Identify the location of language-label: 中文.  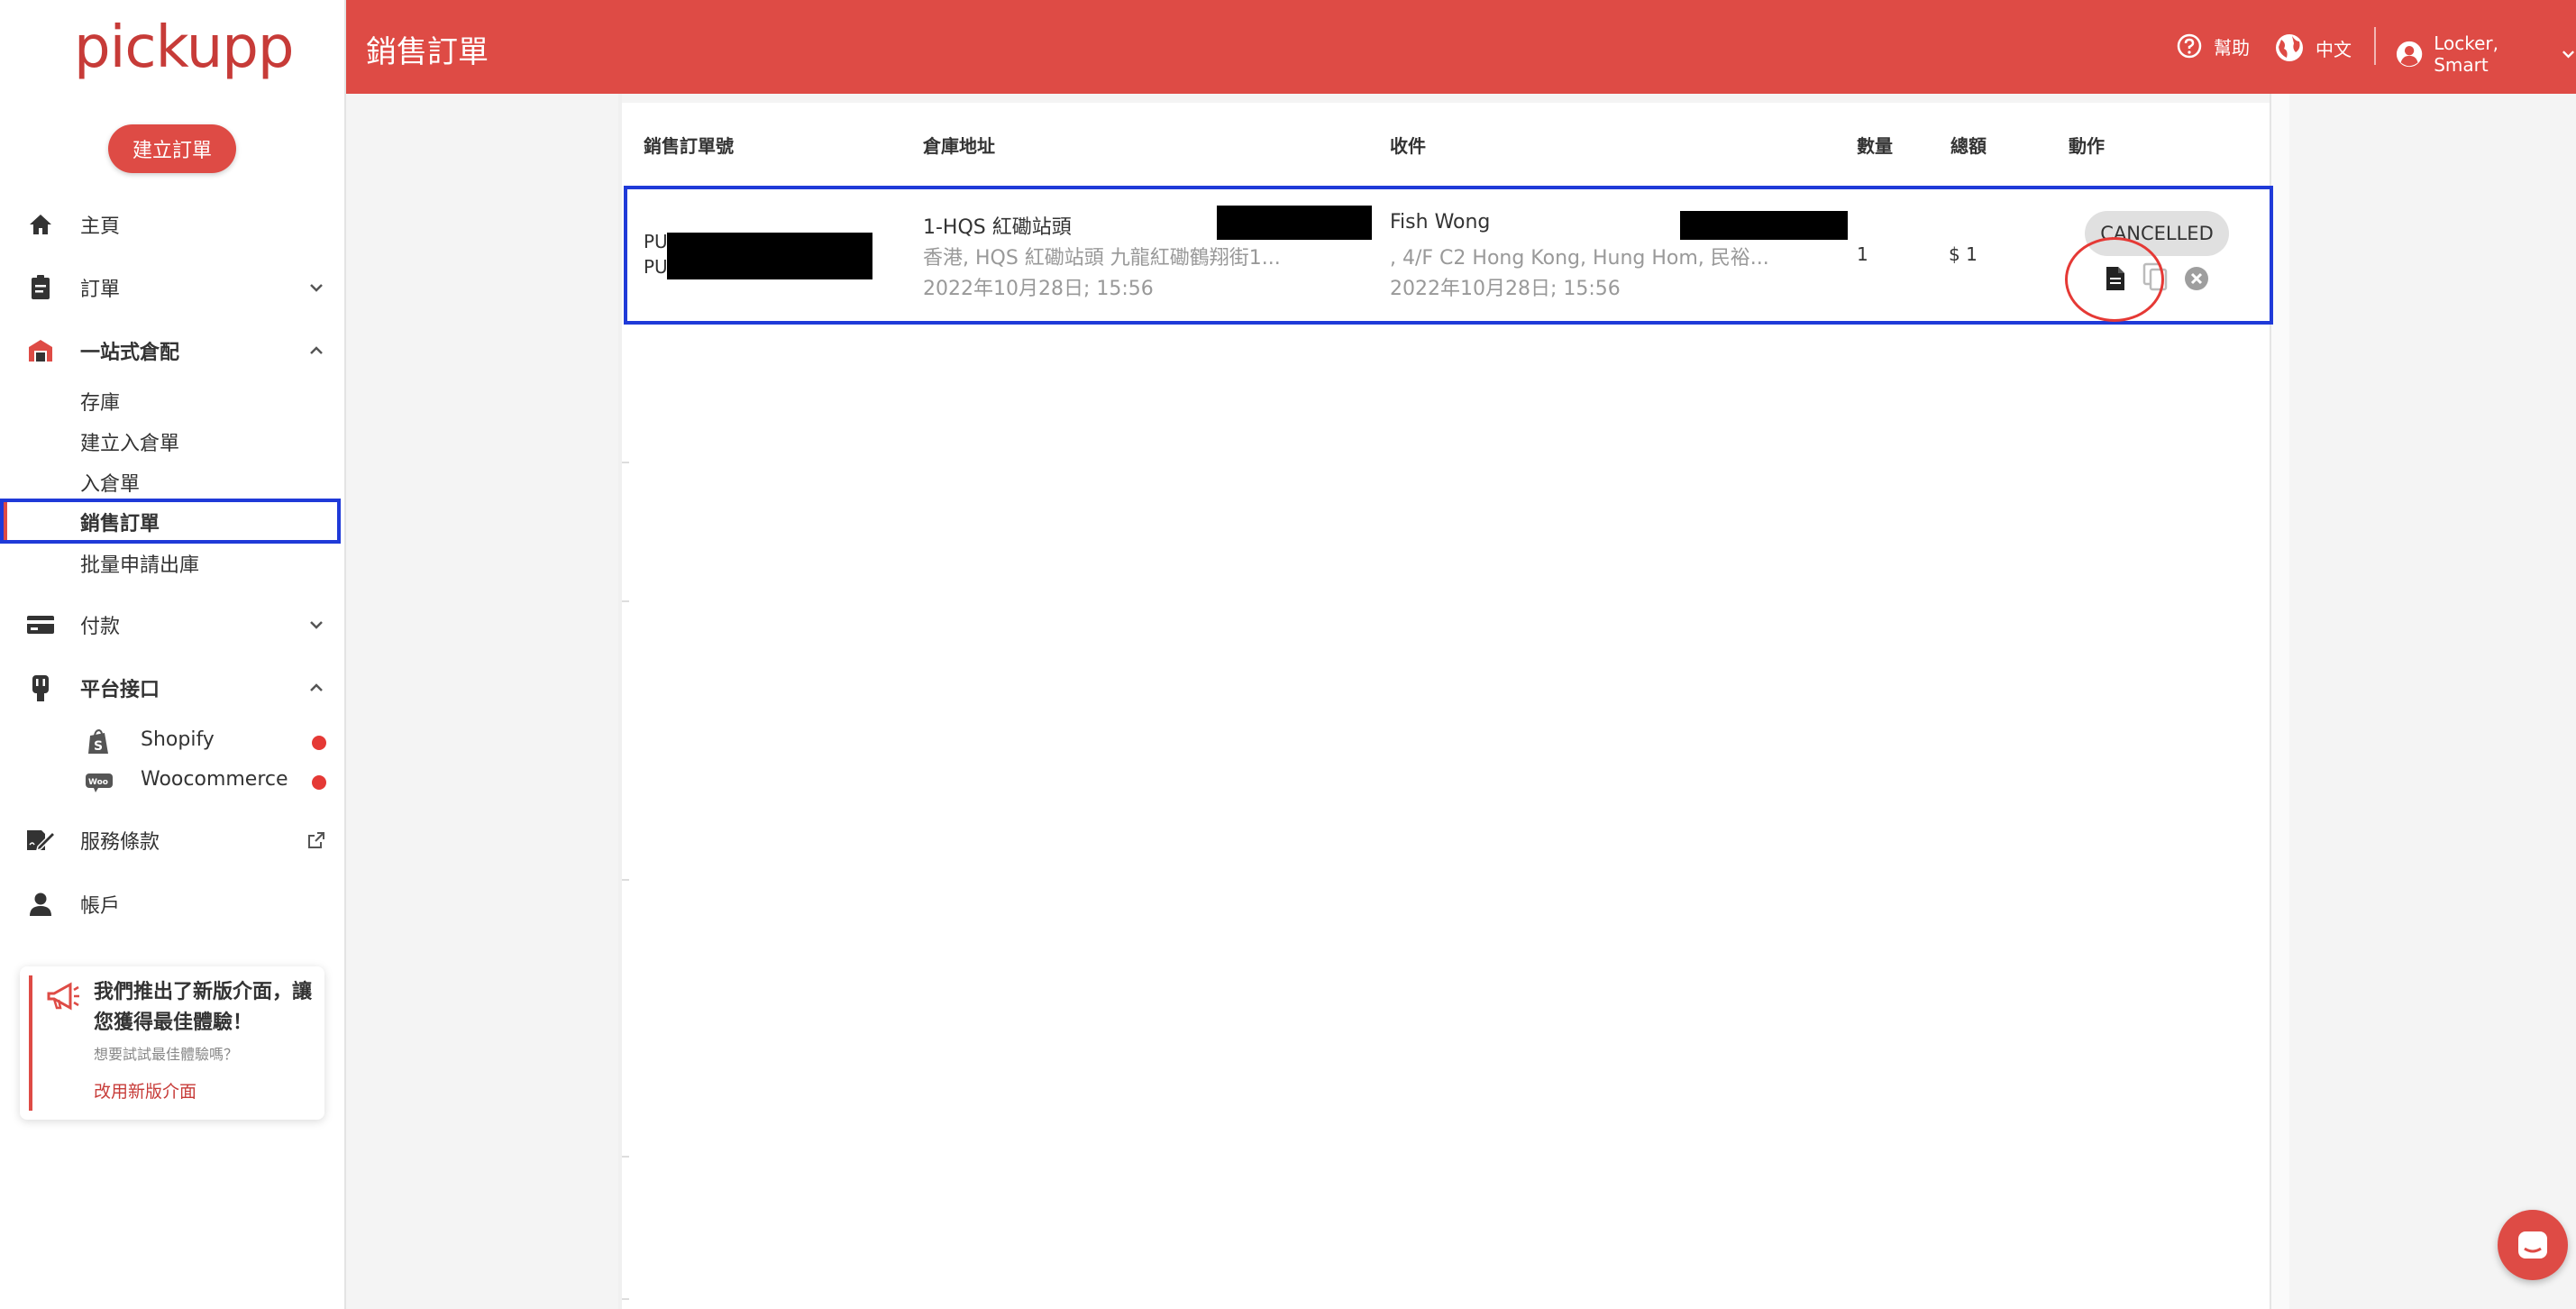
(2334, 49).